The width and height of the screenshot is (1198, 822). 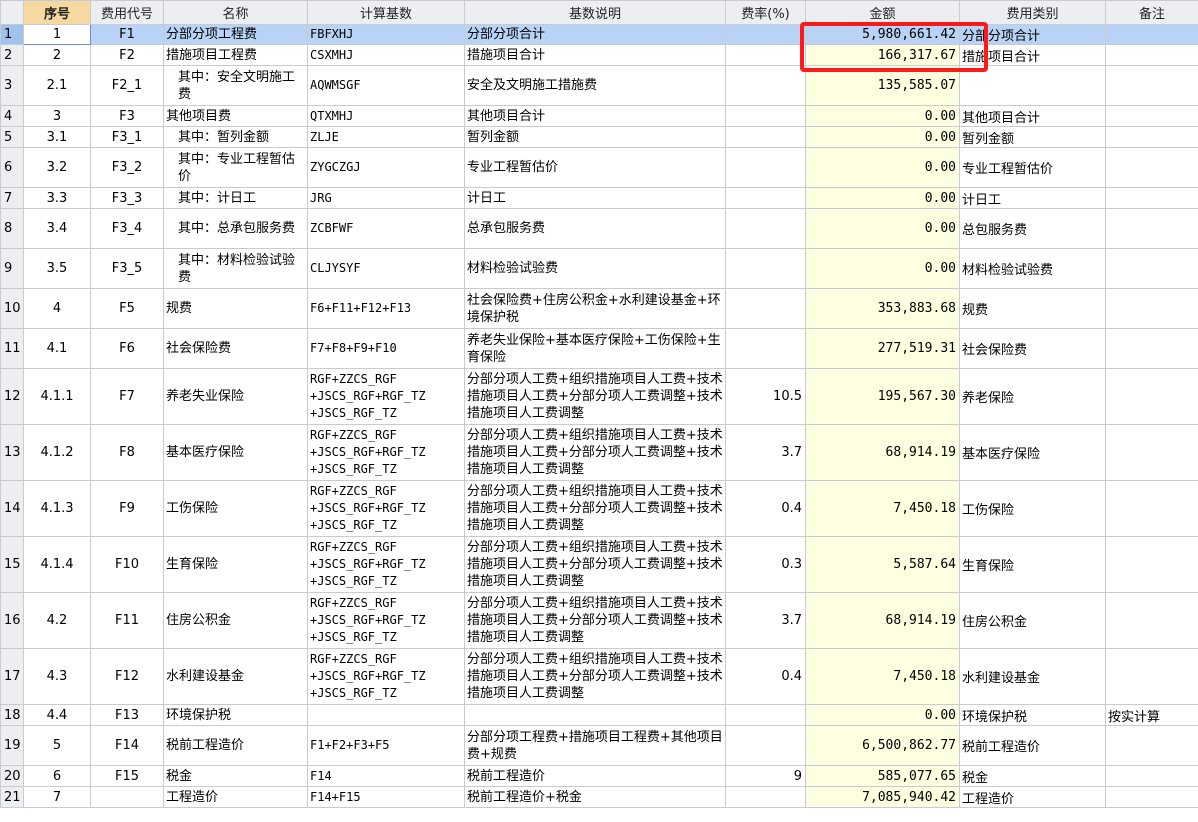 I want to click on seq-cell: 3.4, so click(x=57, y=228).